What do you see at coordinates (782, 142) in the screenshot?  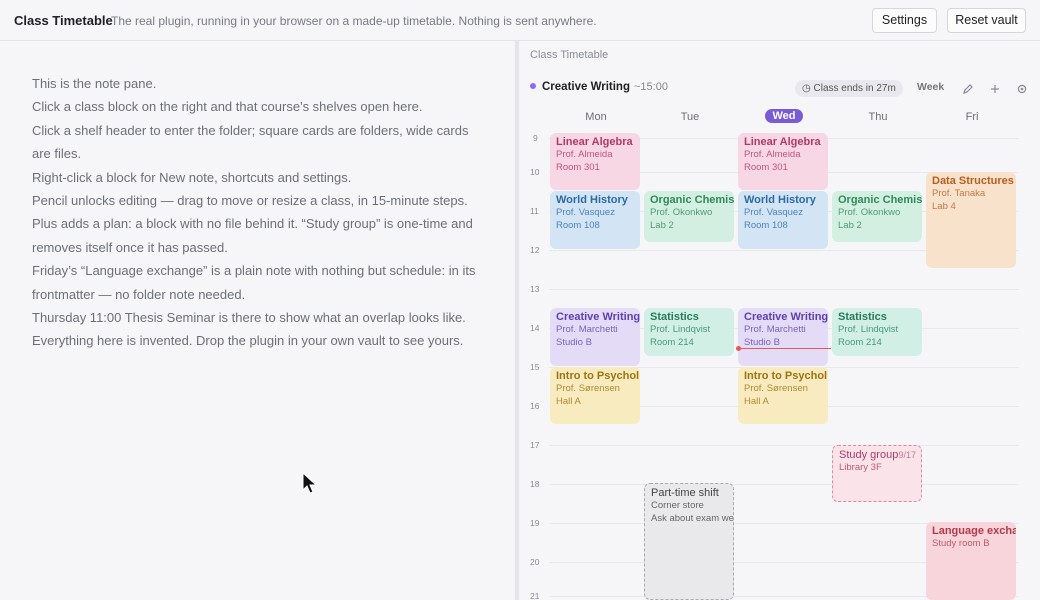 I see `block-title: Linear Algebra` at bounding box center [782, 142].